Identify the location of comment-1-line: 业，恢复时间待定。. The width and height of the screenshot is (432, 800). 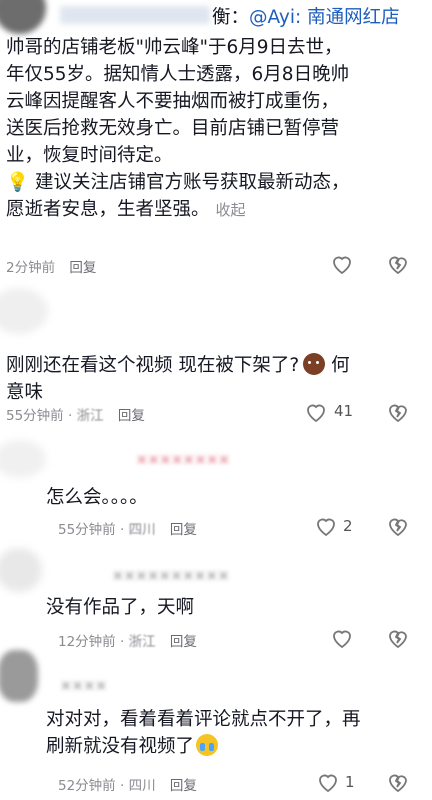
(89, 155).